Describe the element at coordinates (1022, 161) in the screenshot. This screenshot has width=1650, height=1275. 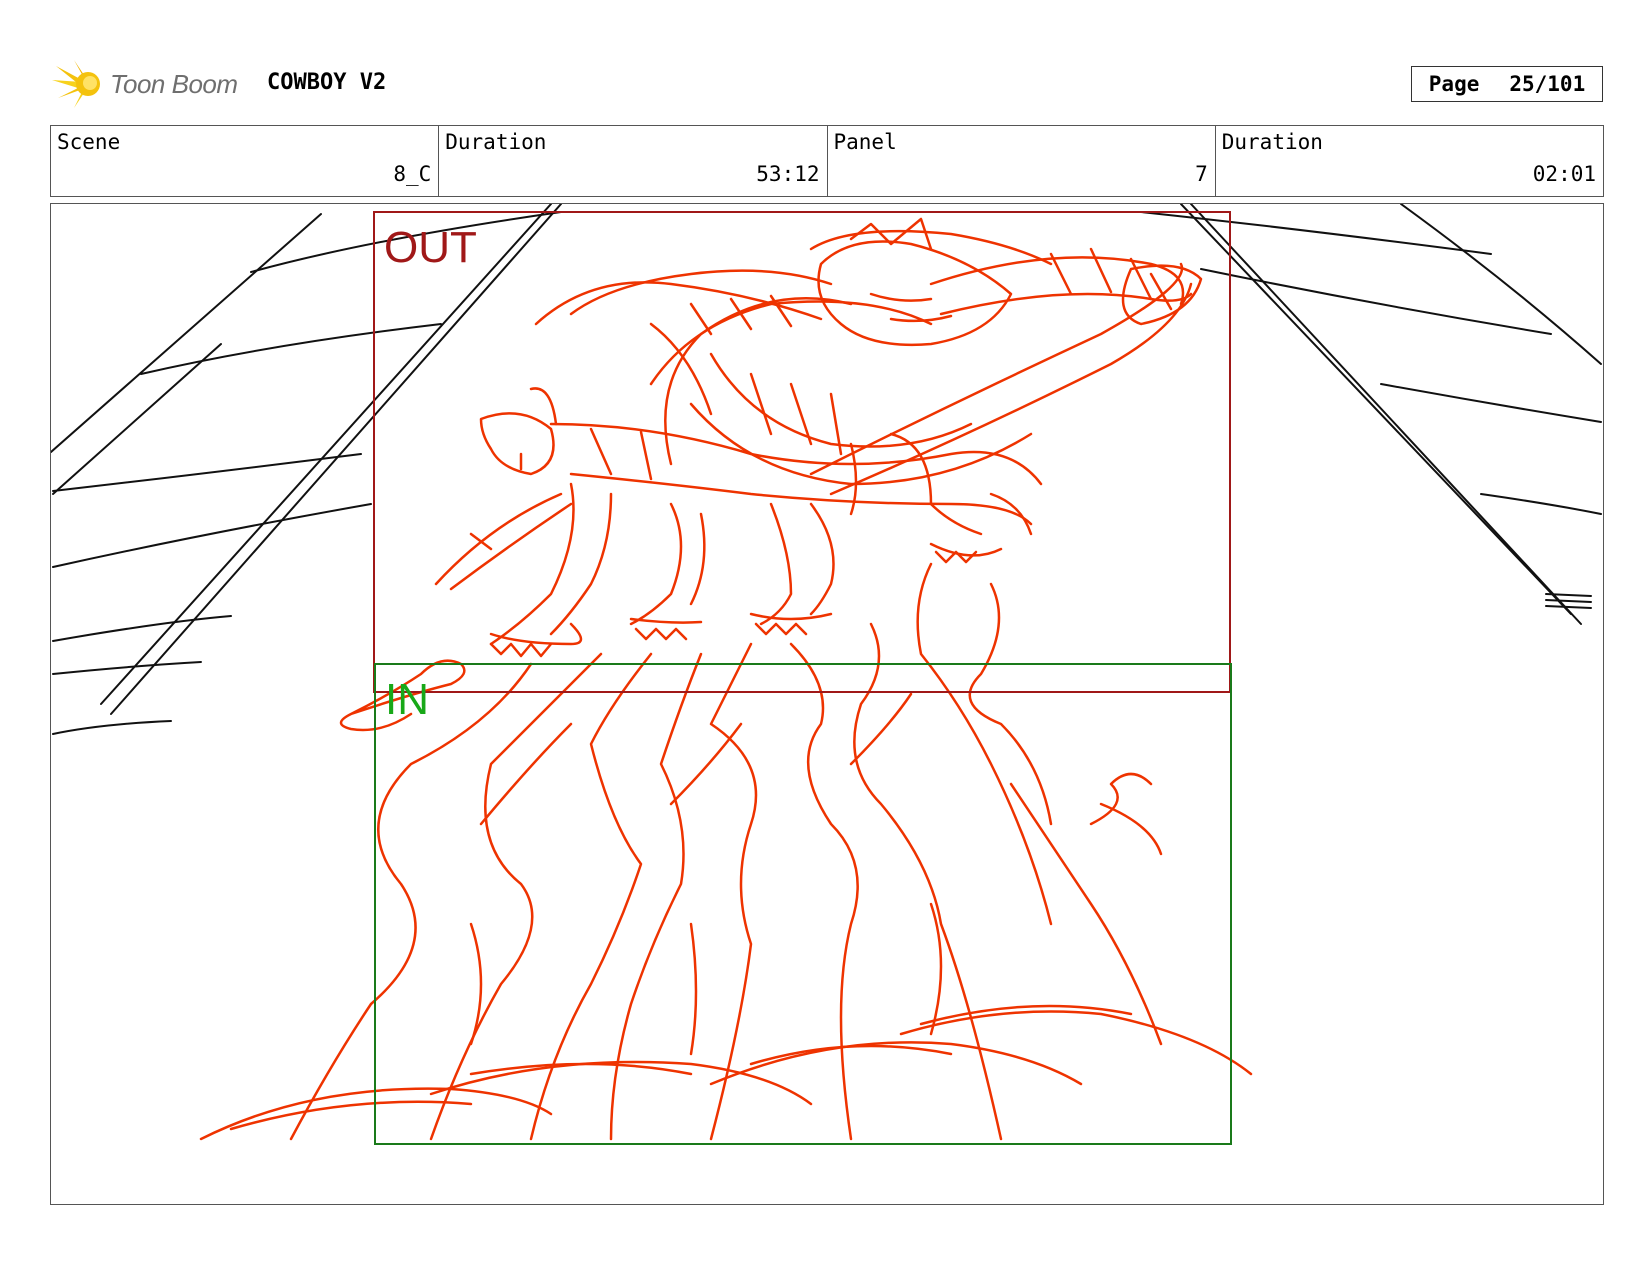
I see `panel-cell: Panel 7` at that location.